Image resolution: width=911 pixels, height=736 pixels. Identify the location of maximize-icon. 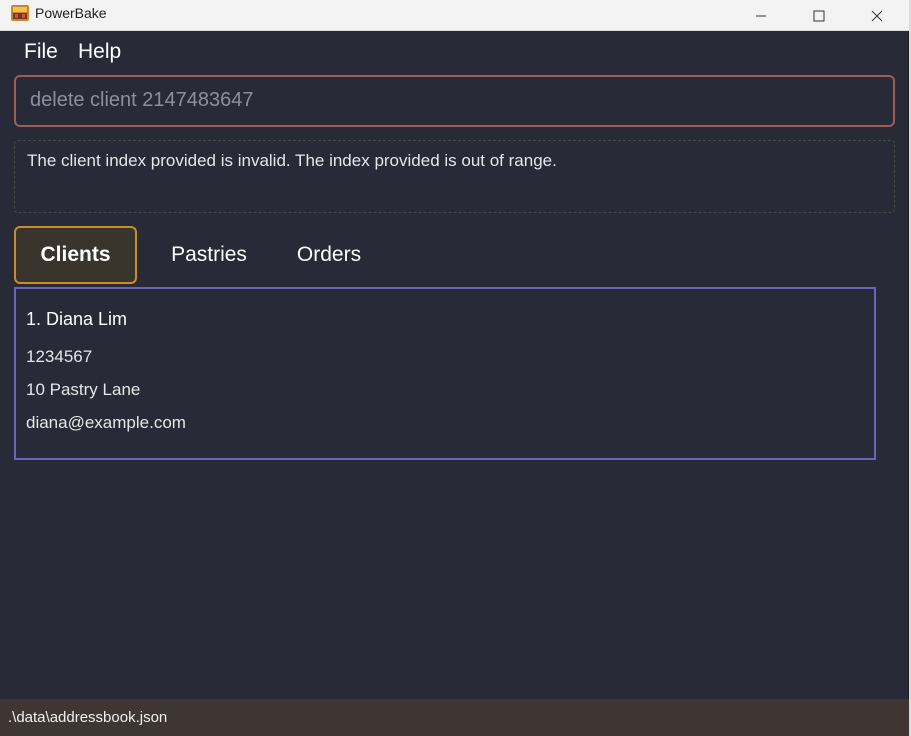
(819, 15).